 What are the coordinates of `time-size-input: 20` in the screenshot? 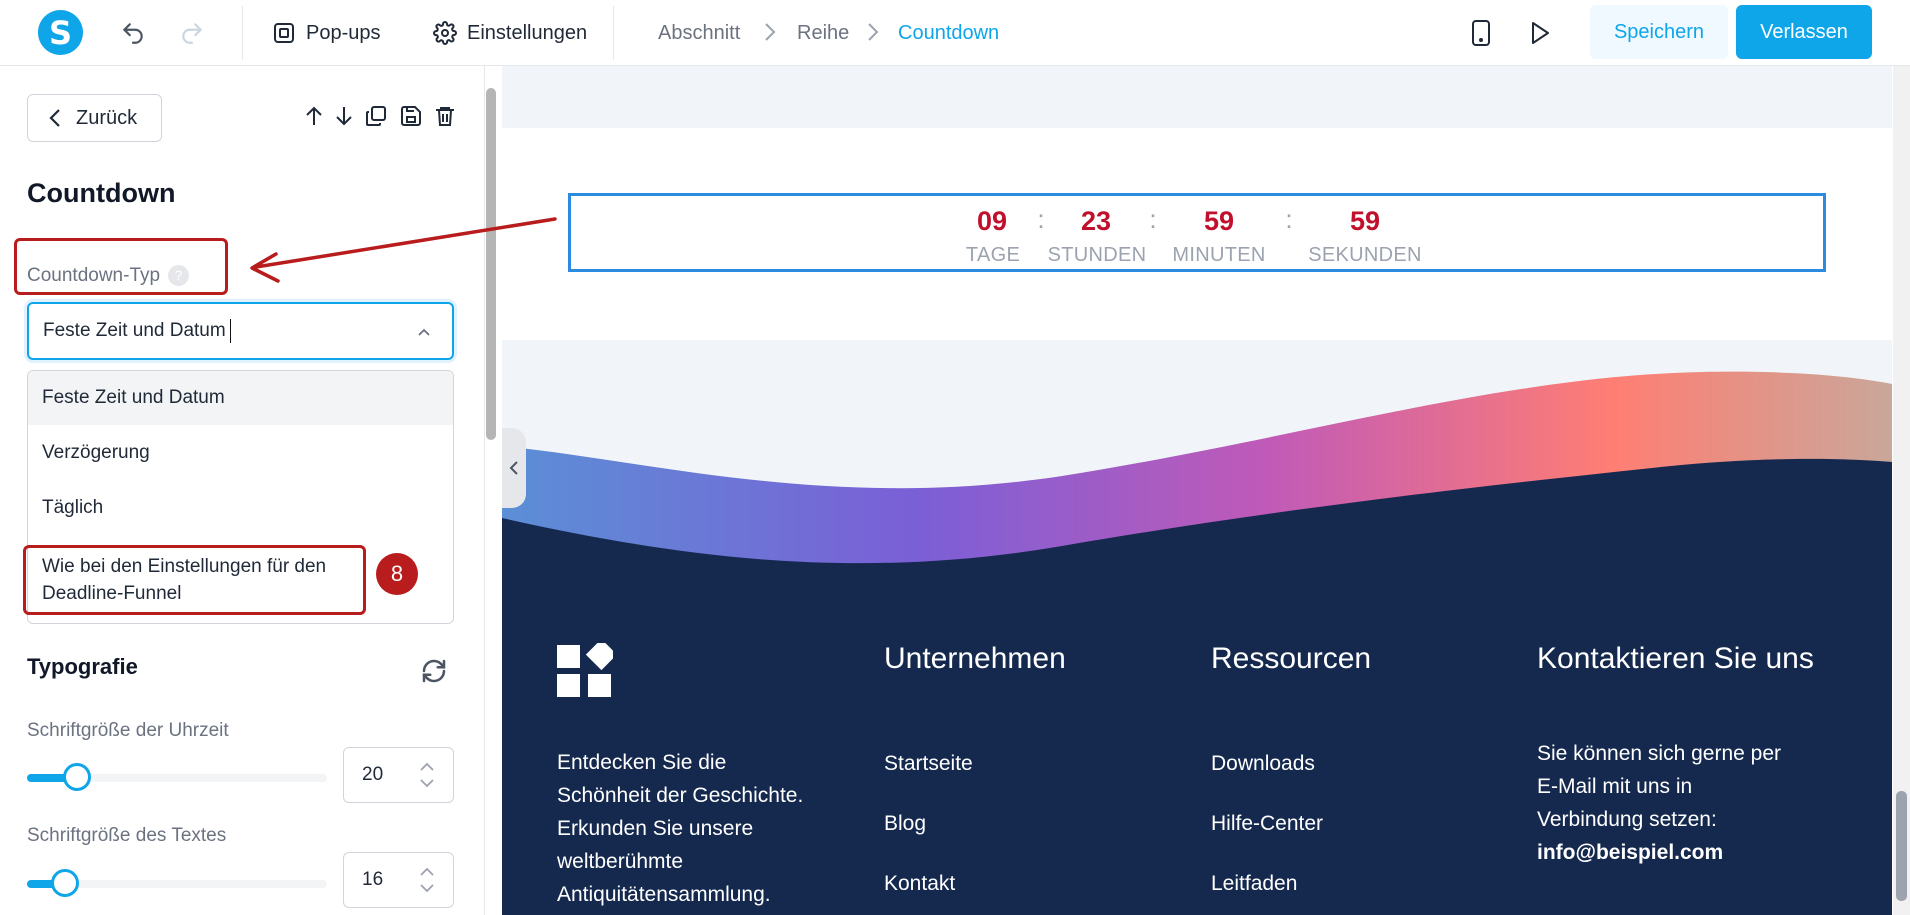 It's located at (398, 775).